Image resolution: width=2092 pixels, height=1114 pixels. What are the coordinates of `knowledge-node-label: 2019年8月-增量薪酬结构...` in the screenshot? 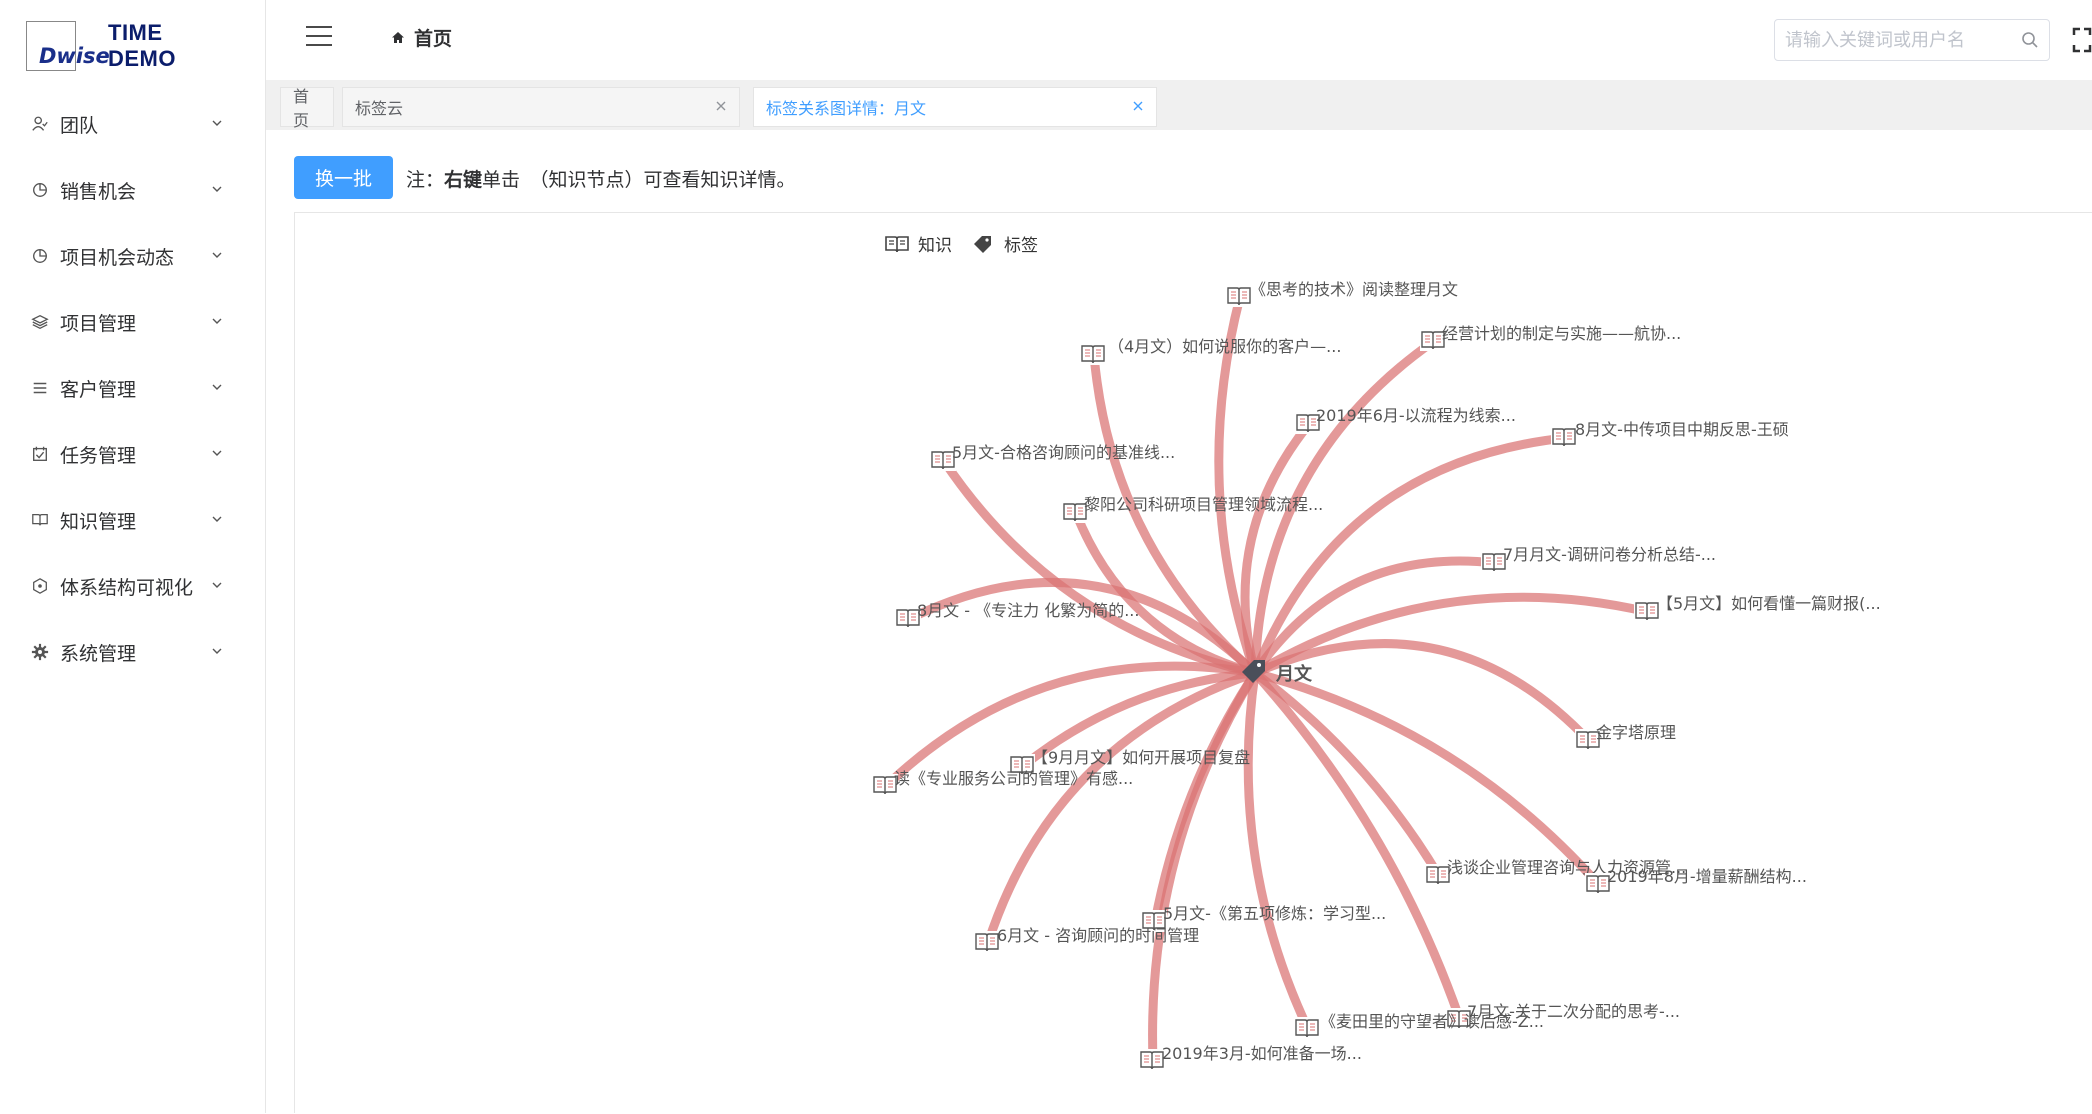 It's located at (1707, 875).